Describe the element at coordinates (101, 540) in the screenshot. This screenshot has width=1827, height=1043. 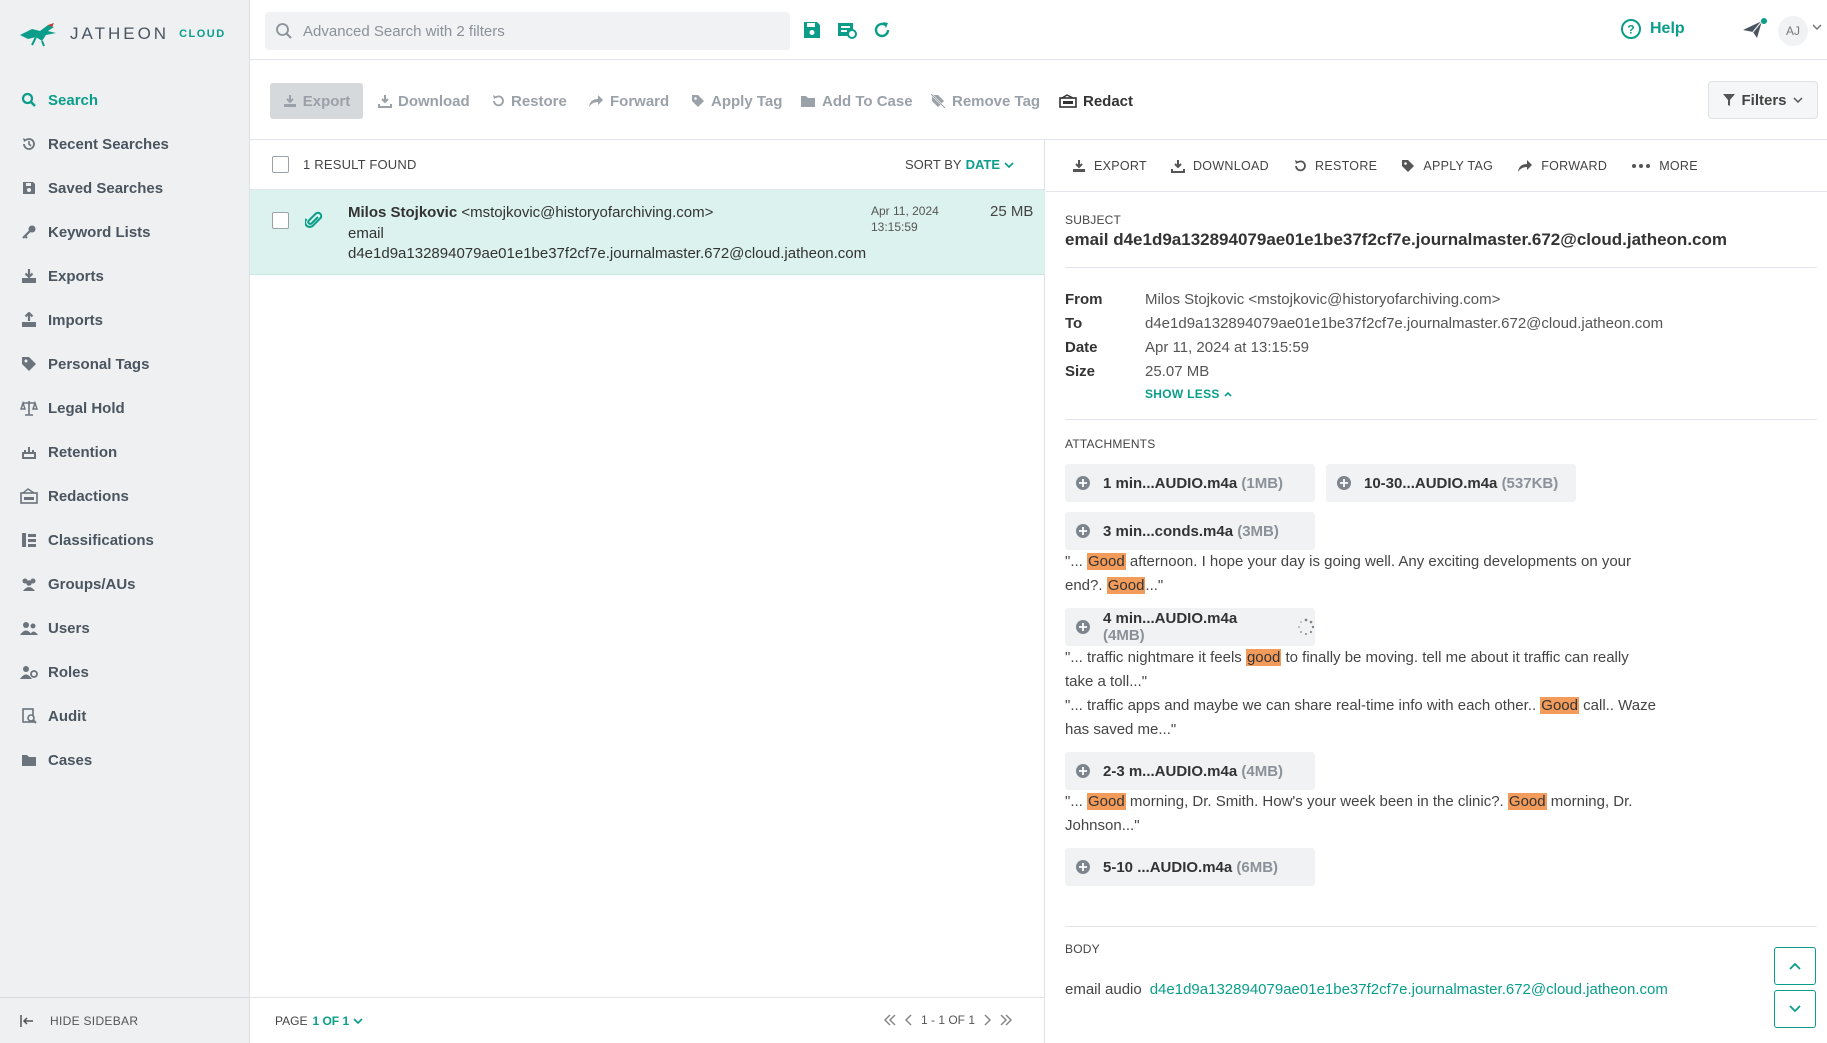
I see `sidebar-item-label: Classifications` at that location.